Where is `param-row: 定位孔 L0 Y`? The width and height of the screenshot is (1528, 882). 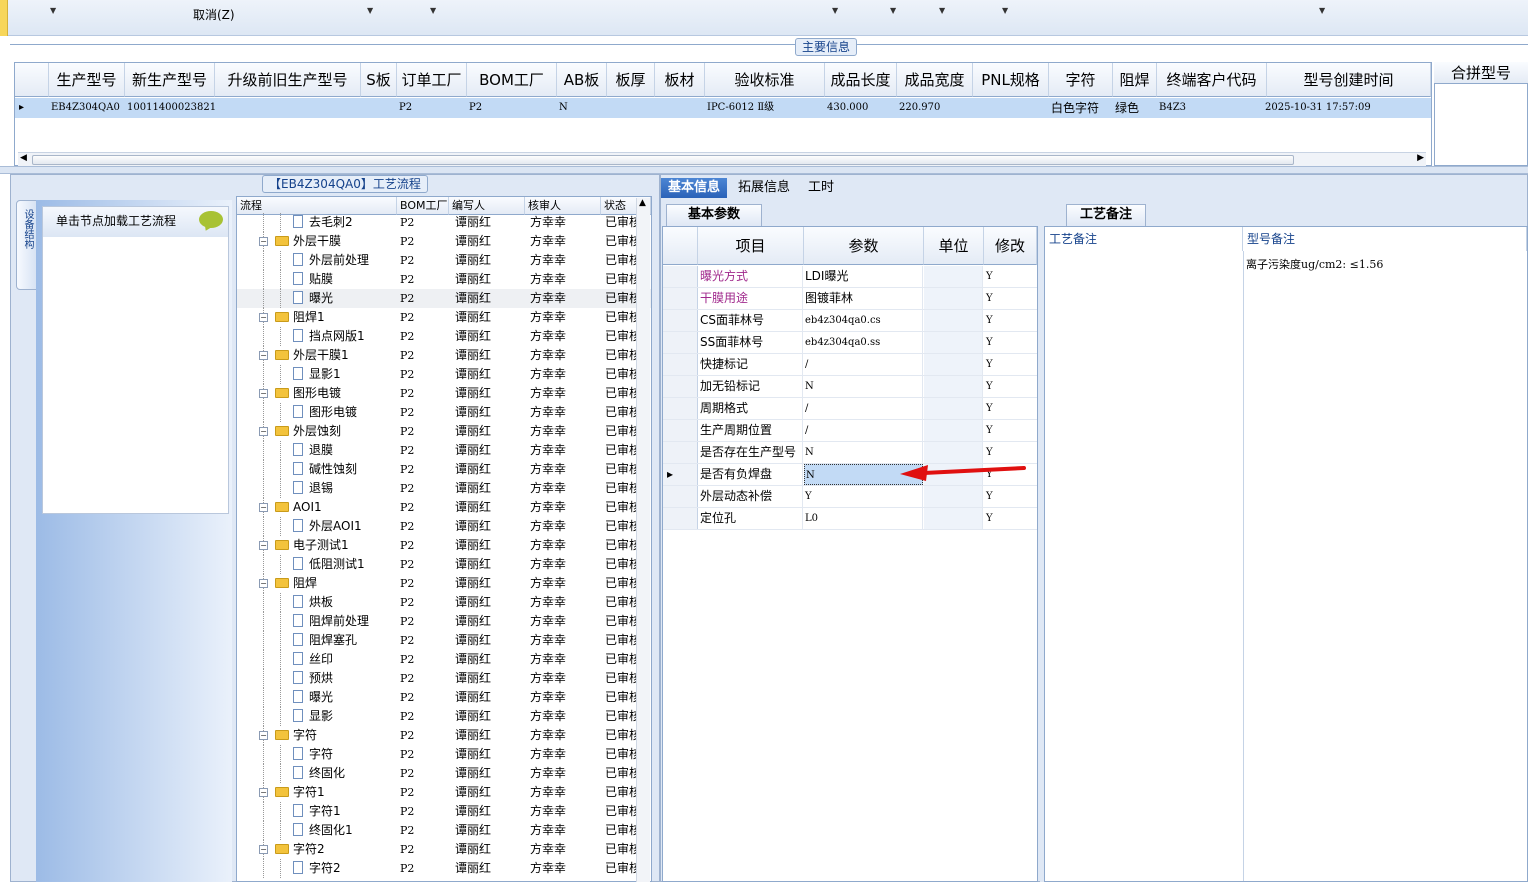
param-row: 定位孔 L0 Y is located at coordinates (850, 519).